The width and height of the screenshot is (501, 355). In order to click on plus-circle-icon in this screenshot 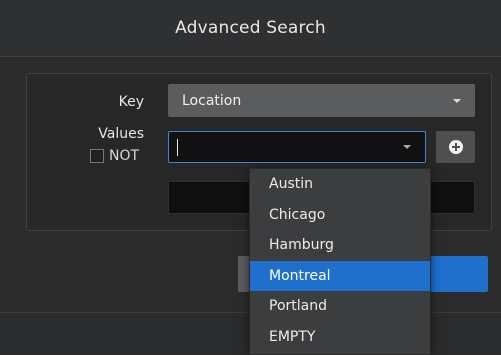, I will do `click(455, 147)`.